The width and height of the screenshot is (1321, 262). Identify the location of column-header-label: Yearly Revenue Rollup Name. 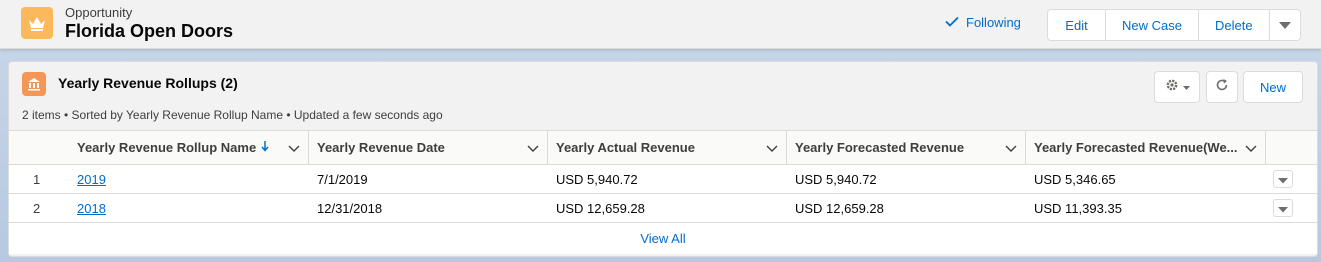
(167, 147).